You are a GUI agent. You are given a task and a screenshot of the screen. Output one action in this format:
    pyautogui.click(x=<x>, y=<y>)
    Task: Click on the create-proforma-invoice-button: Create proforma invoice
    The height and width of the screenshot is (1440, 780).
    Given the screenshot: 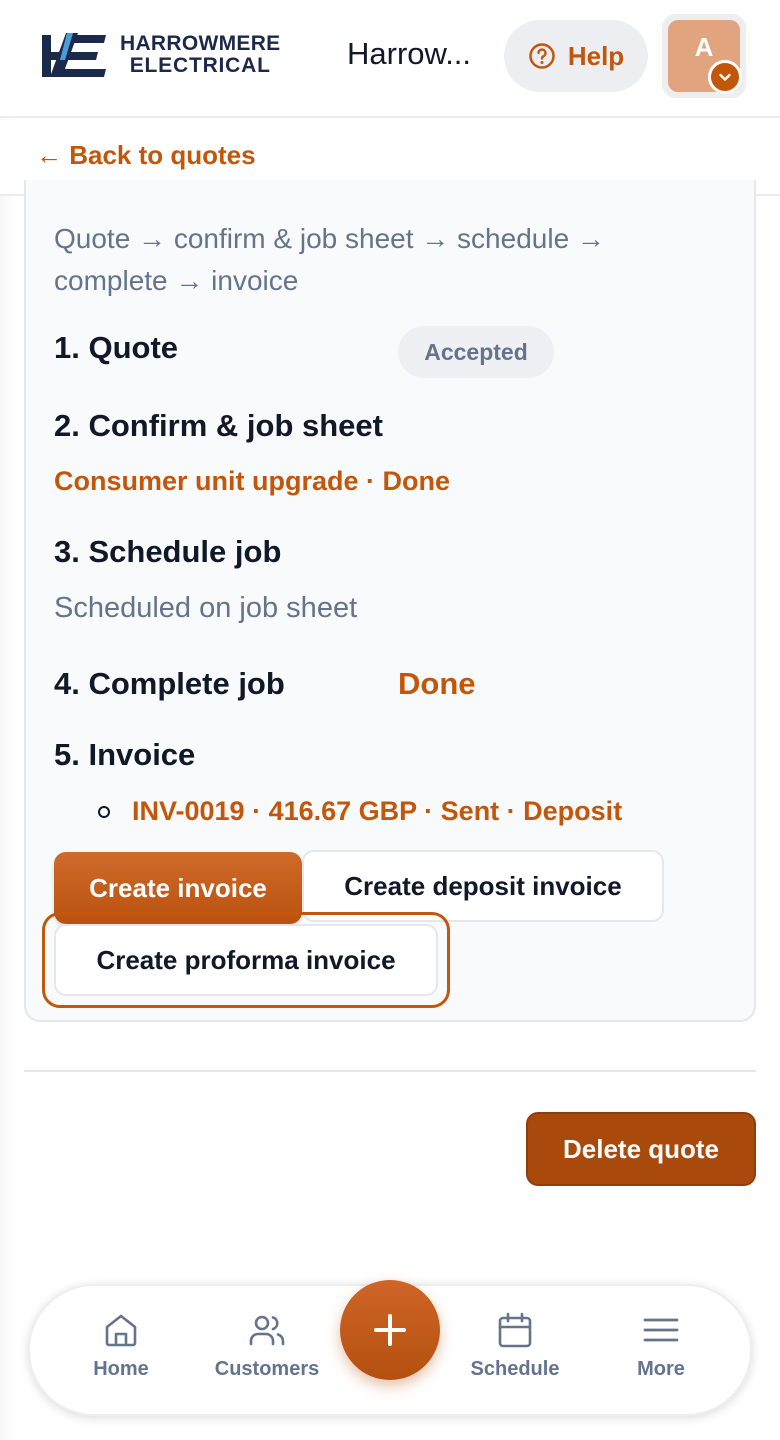 What is the action you would take?
    pyautogui.click(x=246, y=960)
    